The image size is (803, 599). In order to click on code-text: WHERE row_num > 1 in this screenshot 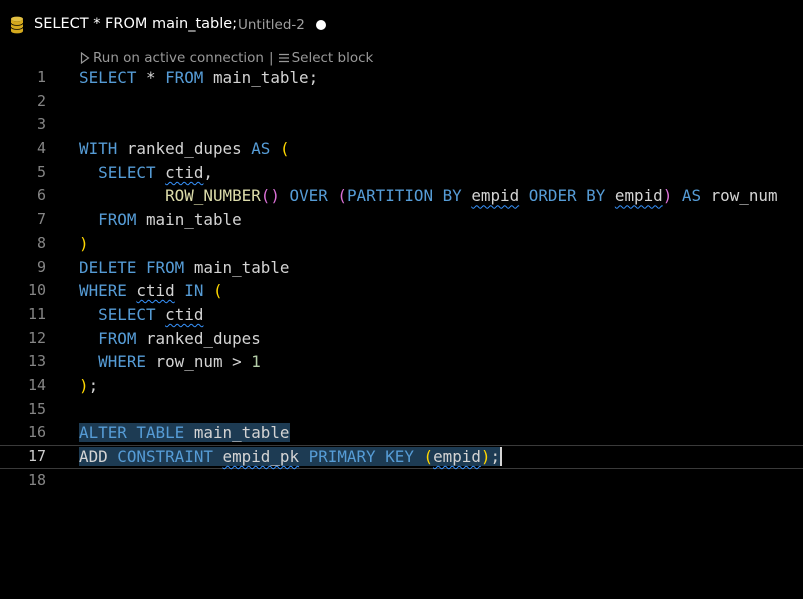, I will do `click(170, 362)`.